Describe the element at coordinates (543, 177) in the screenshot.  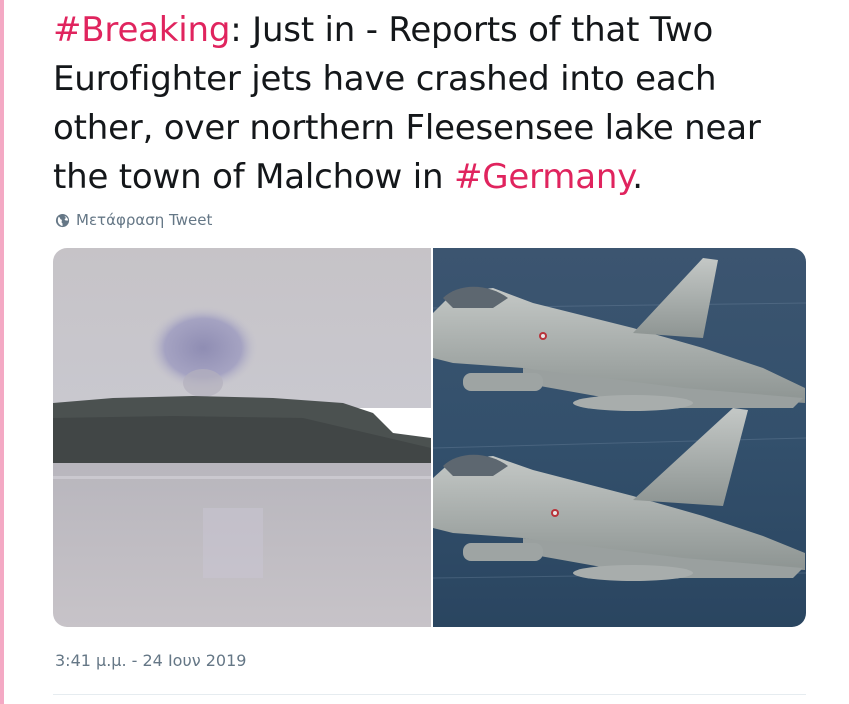
I see `hashtag-germany-link: #Germany` at that location.